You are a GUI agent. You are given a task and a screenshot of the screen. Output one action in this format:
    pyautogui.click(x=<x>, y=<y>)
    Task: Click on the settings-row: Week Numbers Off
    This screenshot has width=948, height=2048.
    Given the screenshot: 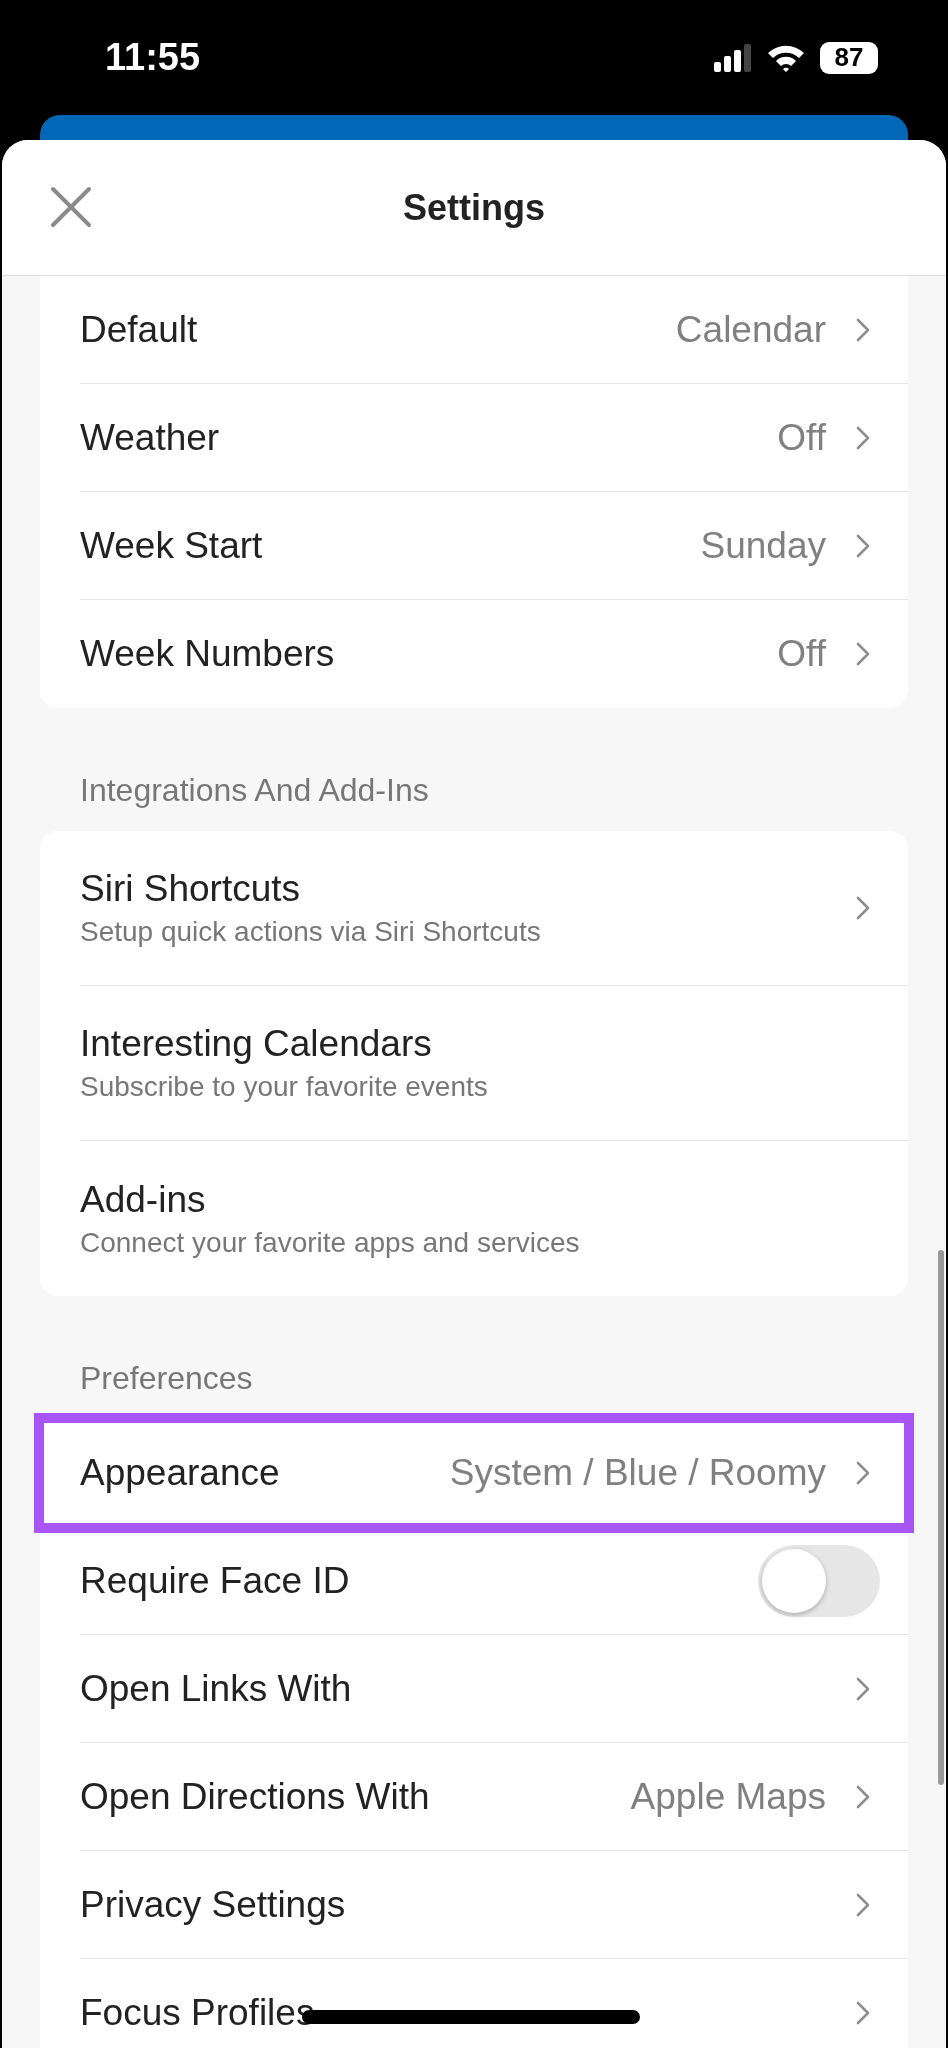 What is the action you would take?
    pyautogui.click(x=494, y=654)
    